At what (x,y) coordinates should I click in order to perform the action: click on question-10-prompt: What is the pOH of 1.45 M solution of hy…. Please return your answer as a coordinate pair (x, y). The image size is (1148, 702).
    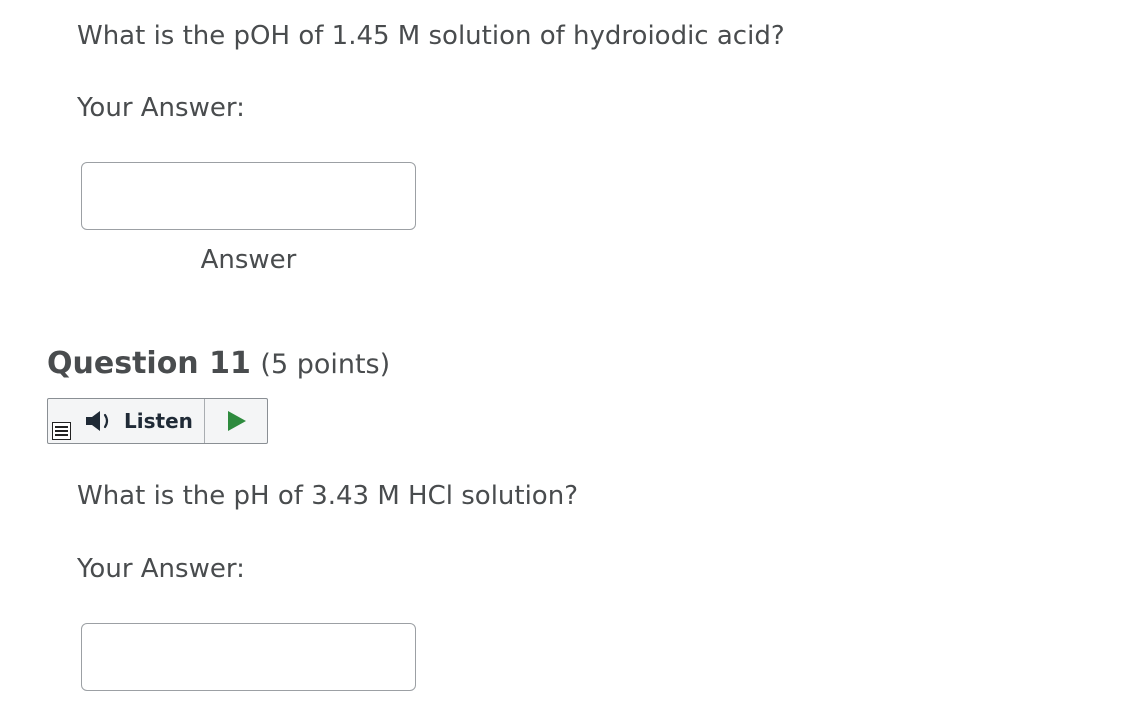
    Looking at the image, I should click on (431, 36).